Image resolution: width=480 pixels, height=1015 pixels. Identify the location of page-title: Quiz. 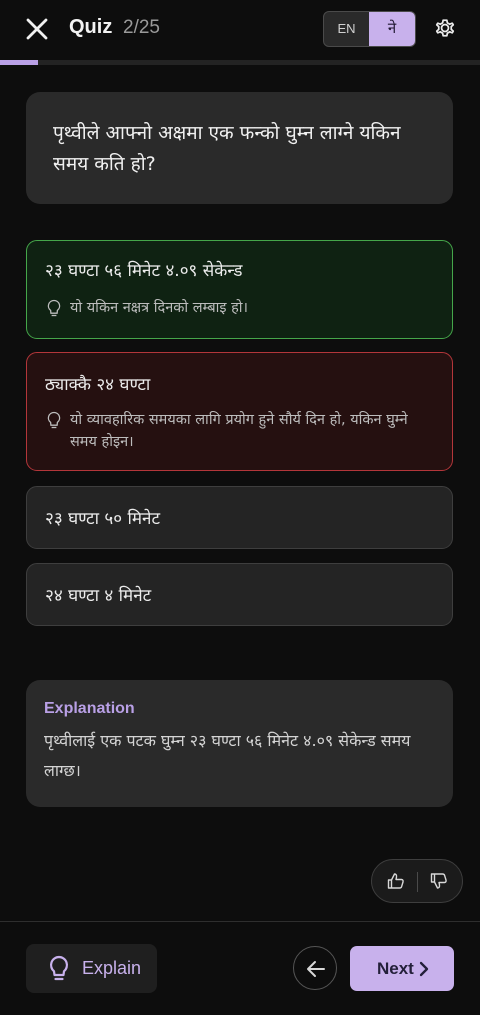
(91, 27).